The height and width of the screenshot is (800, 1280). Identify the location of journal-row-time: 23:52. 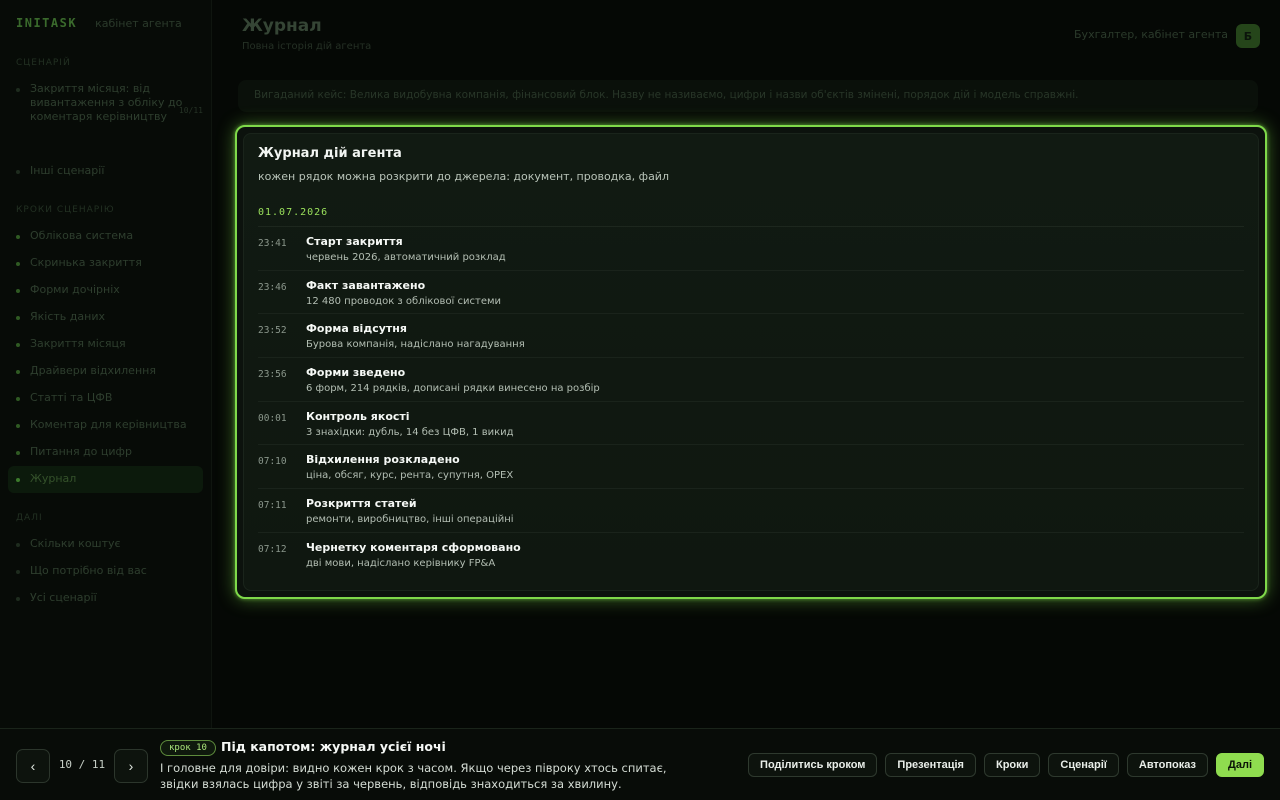
(272, 331).